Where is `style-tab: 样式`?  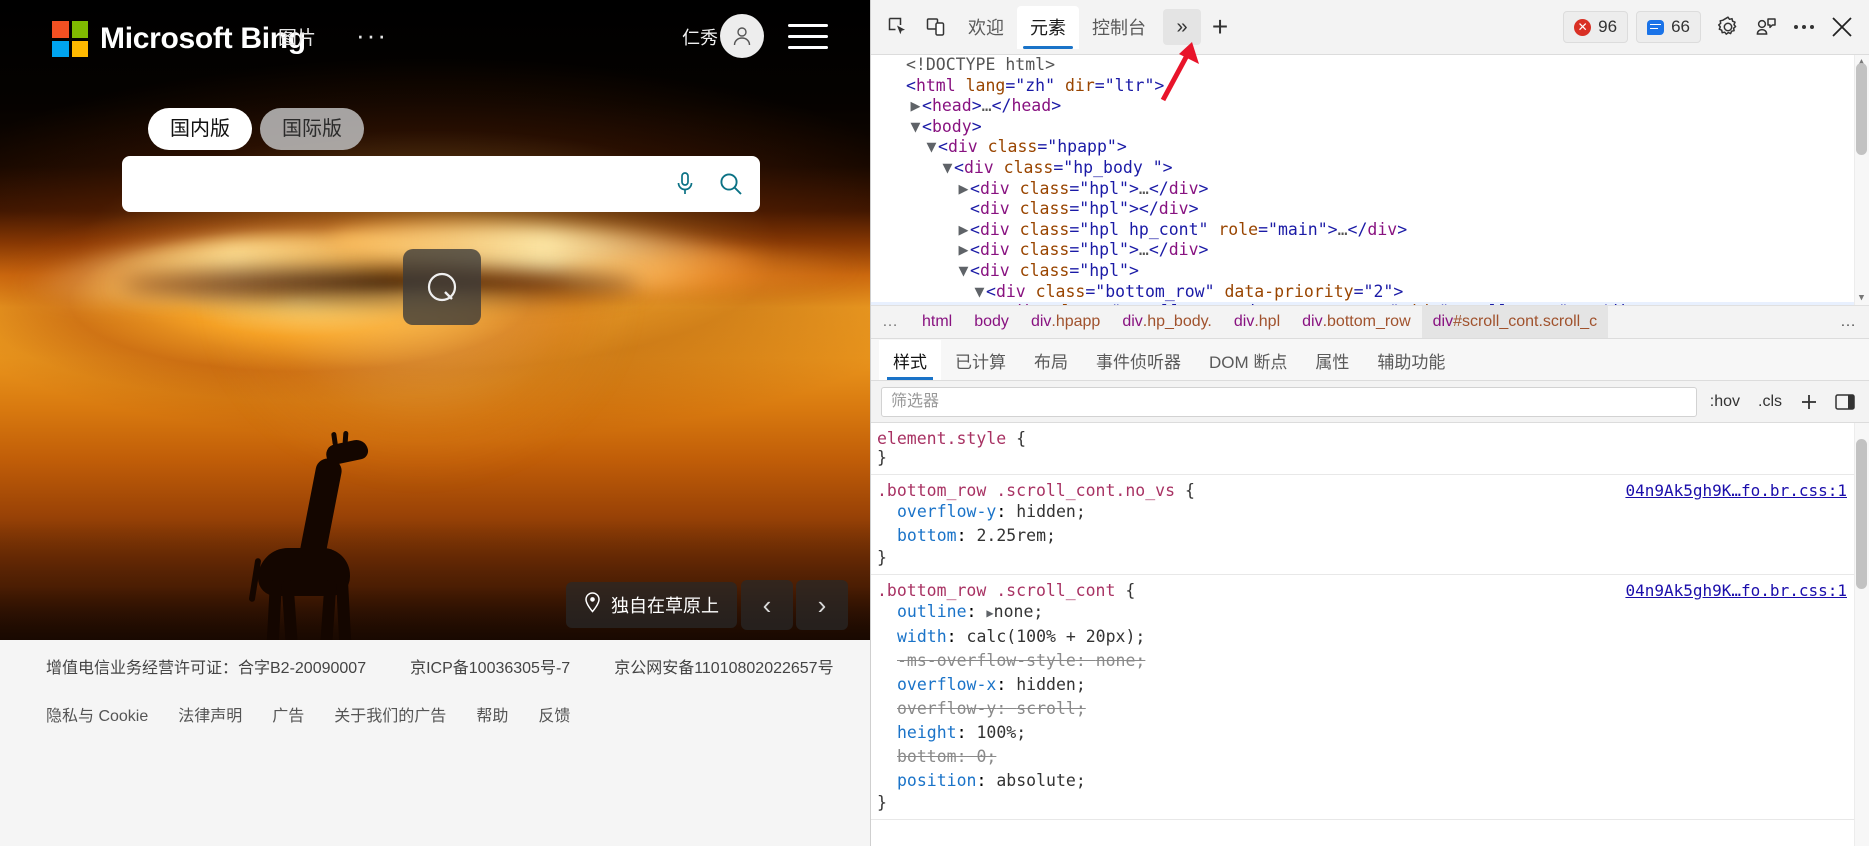 style-tab: 样式 is located at coordinates (910, 360).